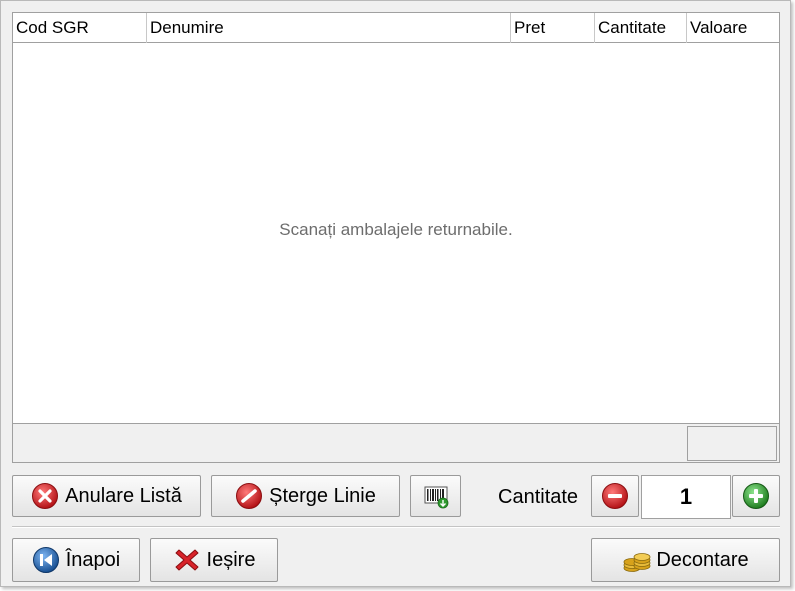  I want to click on barcode-scan-icon, so click(436, 496).